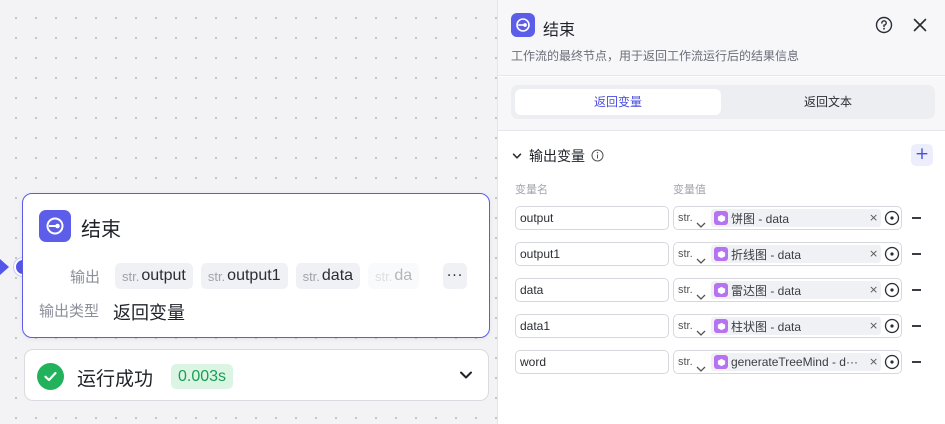 The width and height of the screenshot is (945, 424). I want to click on variable-name-input: data1, so click(592, 326).